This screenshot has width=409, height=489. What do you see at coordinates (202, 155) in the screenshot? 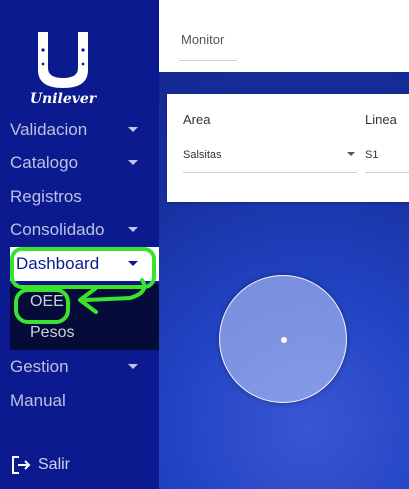
I see `area-select: Salsitas` at bounding box center [202, 155].